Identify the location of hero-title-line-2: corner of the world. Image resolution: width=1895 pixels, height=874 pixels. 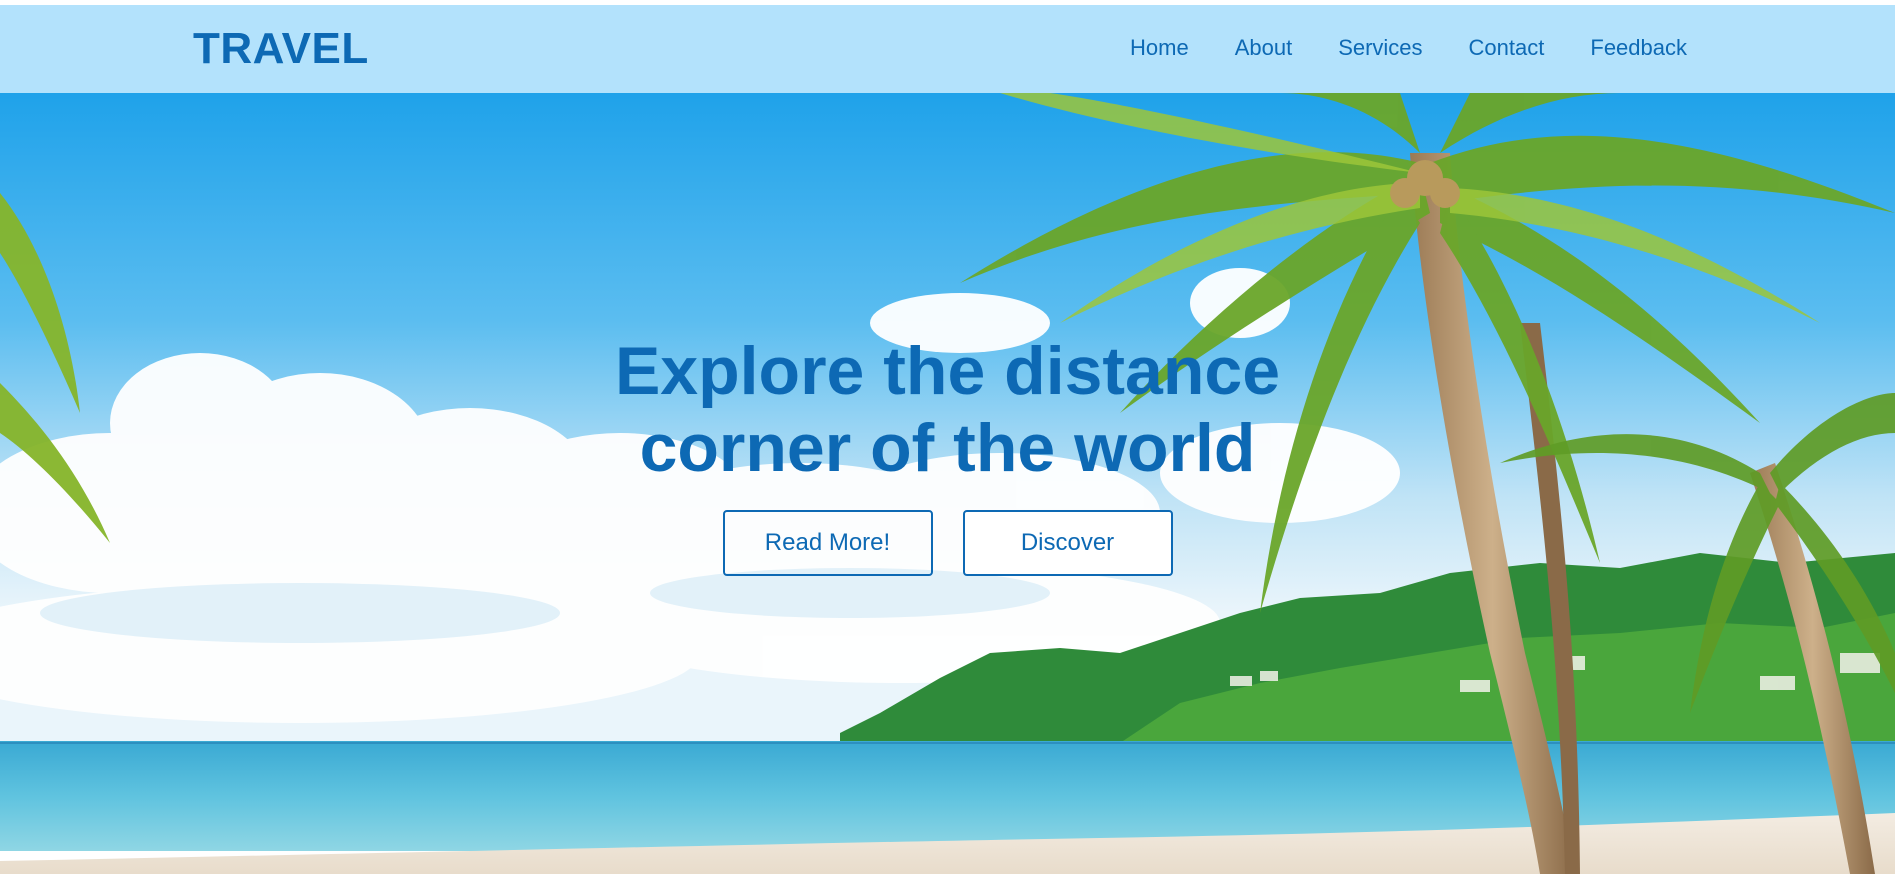
(947, 448).